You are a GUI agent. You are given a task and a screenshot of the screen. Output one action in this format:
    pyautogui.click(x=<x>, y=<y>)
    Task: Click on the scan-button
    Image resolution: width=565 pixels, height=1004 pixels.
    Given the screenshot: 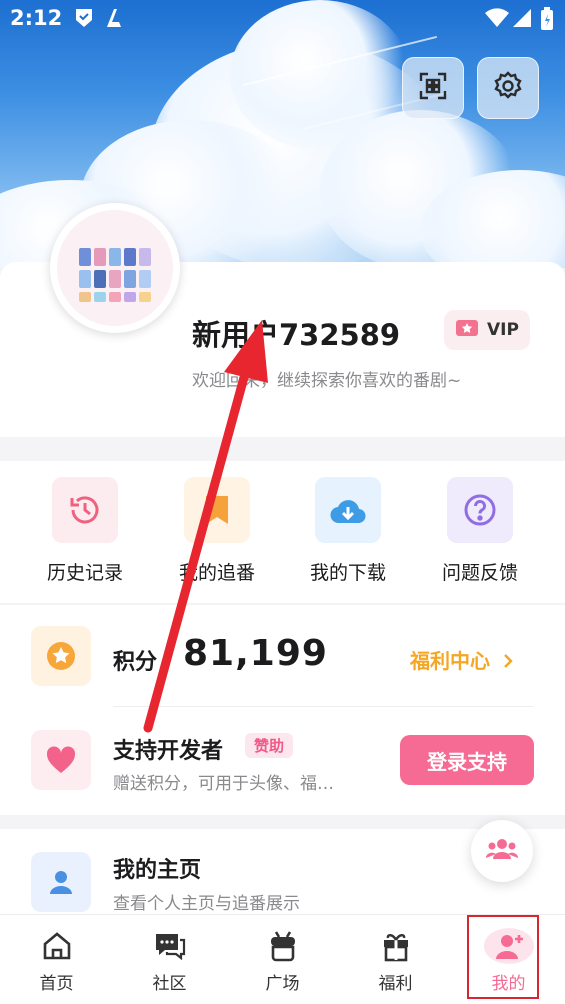 What is the action you would take?
    pyautogui.click(x=433, y=88)
    